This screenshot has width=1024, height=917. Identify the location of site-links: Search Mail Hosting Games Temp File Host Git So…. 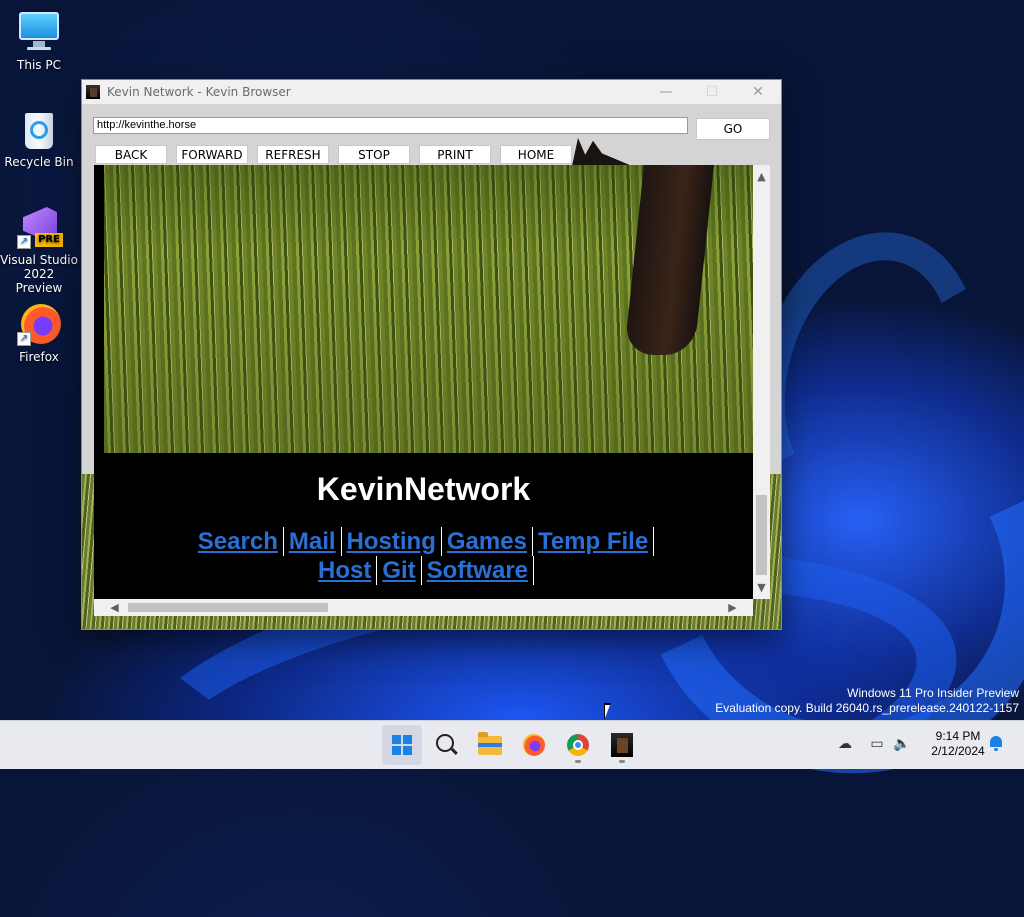
(423, 556).